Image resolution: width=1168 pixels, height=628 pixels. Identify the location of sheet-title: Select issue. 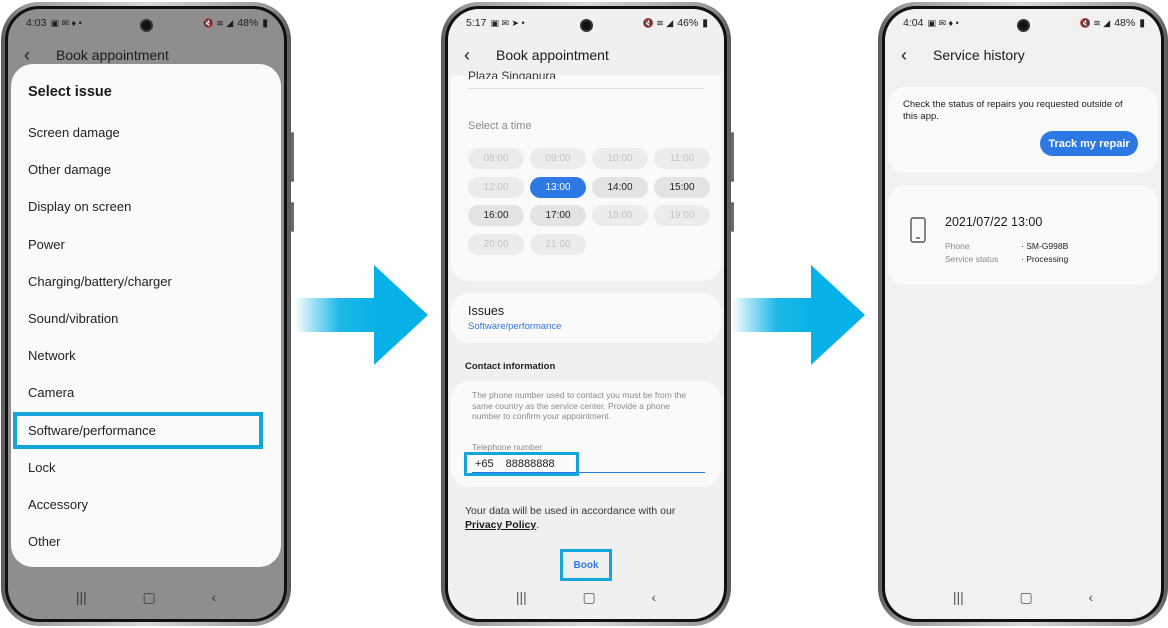
(70, 92).